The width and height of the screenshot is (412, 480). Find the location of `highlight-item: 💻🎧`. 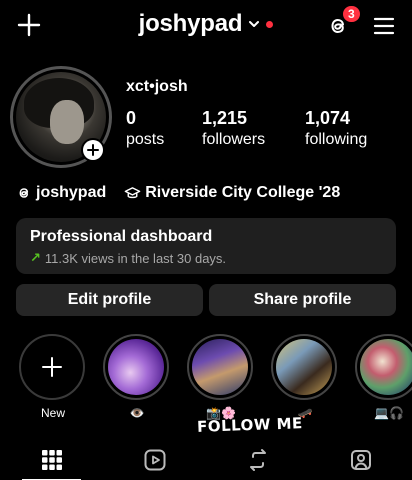

highlight-item: 💻🎧 is located at coordinates (383, 377).